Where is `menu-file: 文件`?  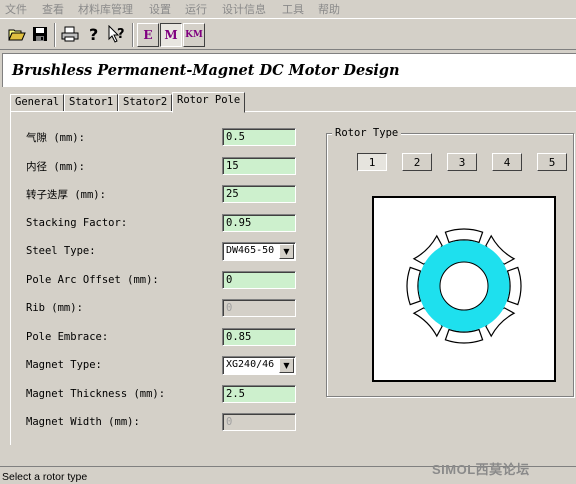 menu-file: 文件 is located at coordinates (16, 9).